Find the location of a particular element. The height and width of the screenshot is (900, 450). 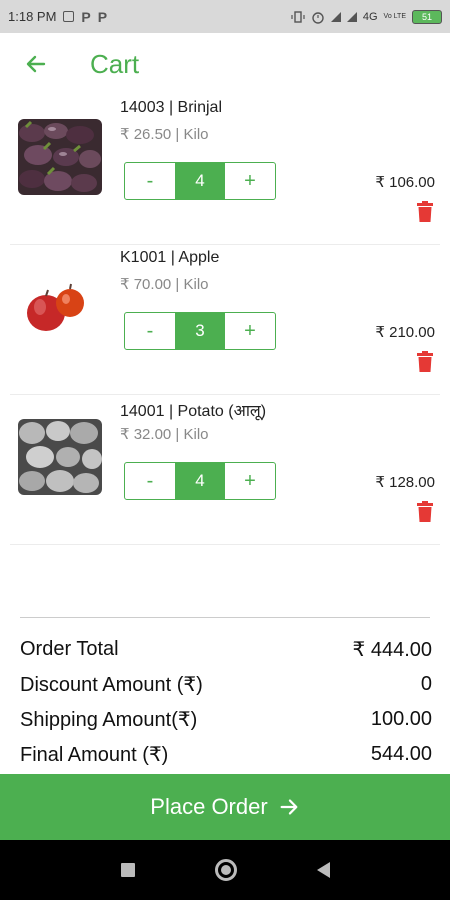

place-order-button: Place Order is located at coordinates (225, 807).